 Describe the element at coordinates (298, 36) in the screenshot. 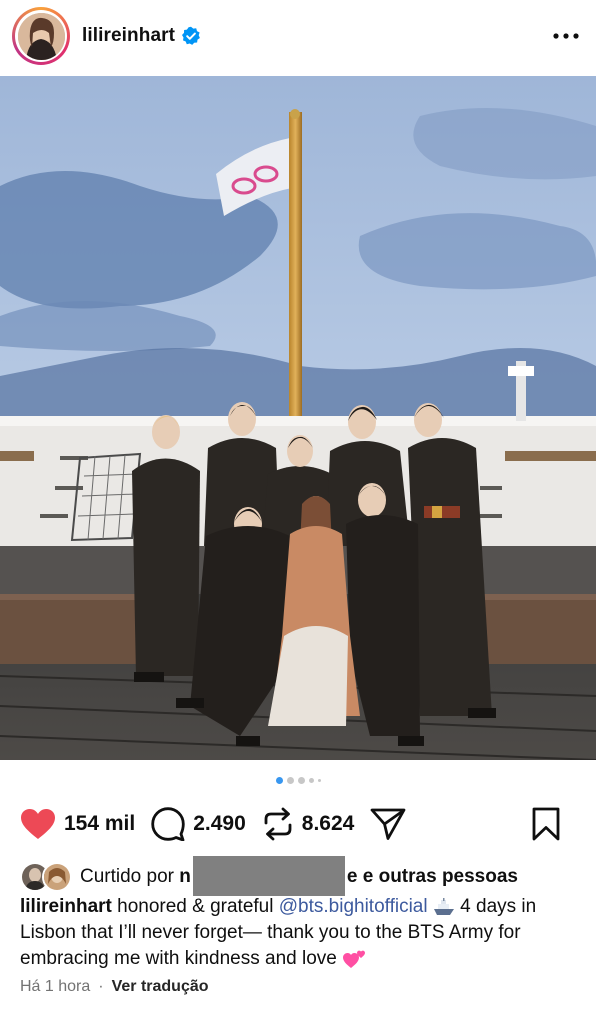

I see `post-header: lilireinhart` at that location.